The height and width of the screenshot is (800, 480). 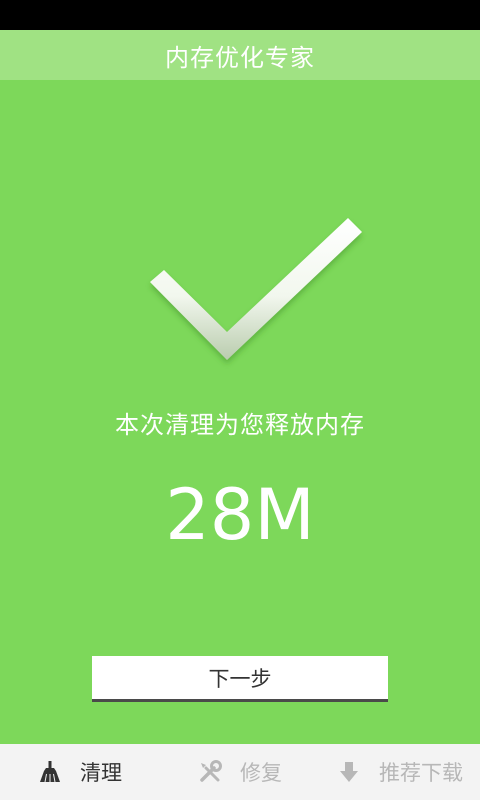 I want to click on download-arrow-icon, so click(x=349, y=772).